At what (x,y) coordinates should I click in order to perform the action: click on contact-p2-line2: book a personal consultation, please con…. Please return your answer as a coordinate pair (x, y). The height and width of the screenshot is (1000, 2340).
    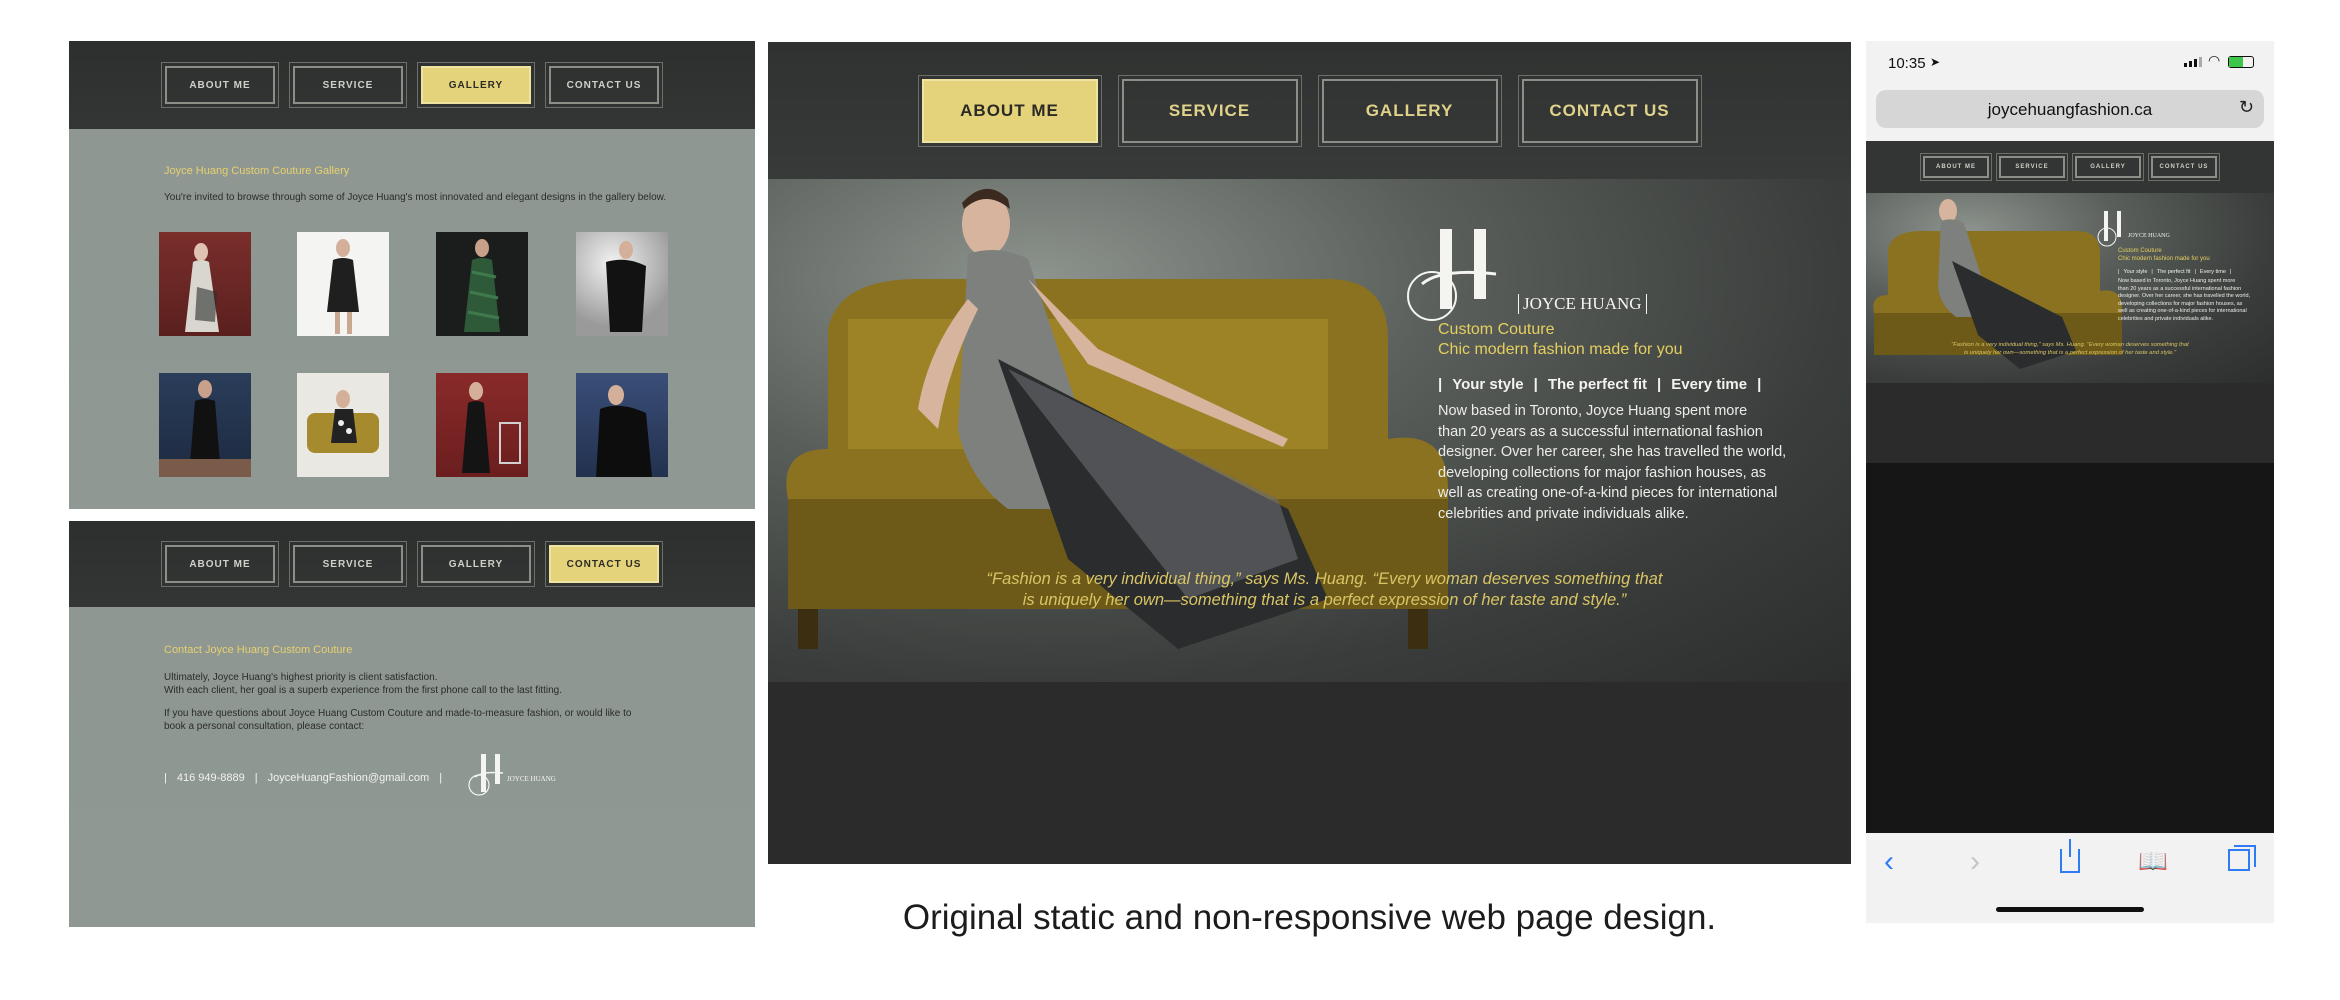
    Looking at the image, I should click on (264, 726).